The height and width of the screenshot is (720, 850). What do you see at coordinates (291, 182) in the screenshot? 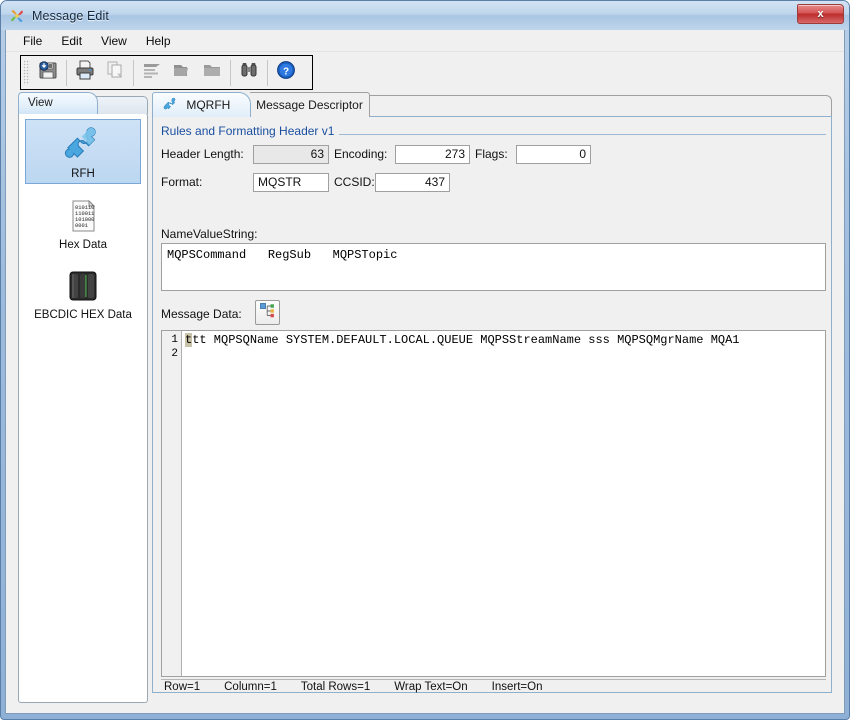
I see `format-field: MQSTR` at bounding box center [291, 182].